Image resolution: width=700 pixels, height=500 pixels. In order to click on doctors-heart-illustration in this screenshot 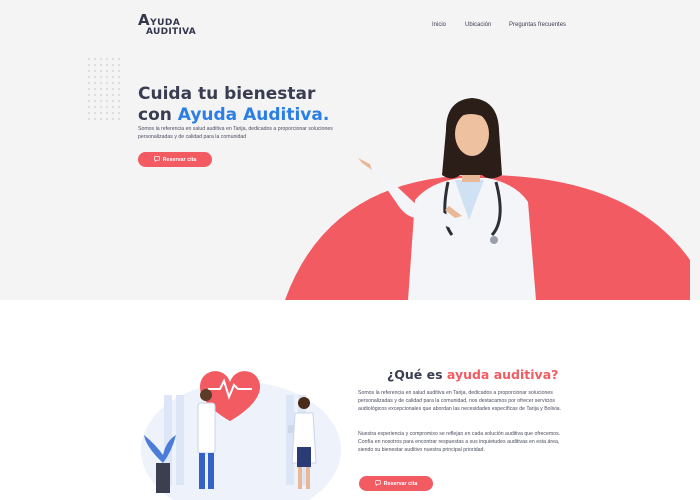, I will do `click(241, 435)`.